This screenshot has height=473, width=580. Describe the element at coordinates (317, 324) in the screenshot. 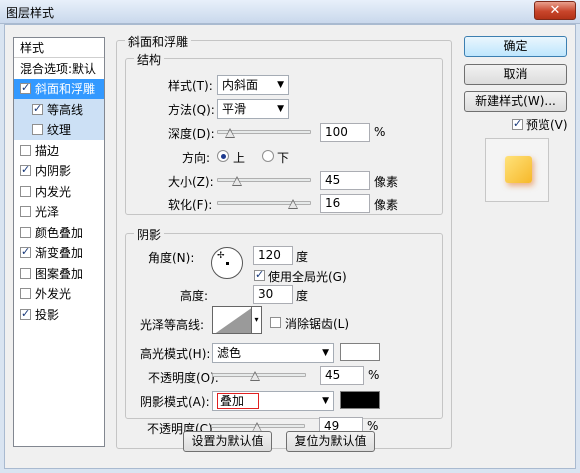

I see `antialias-label: 消除锯齿(L)` at that location.